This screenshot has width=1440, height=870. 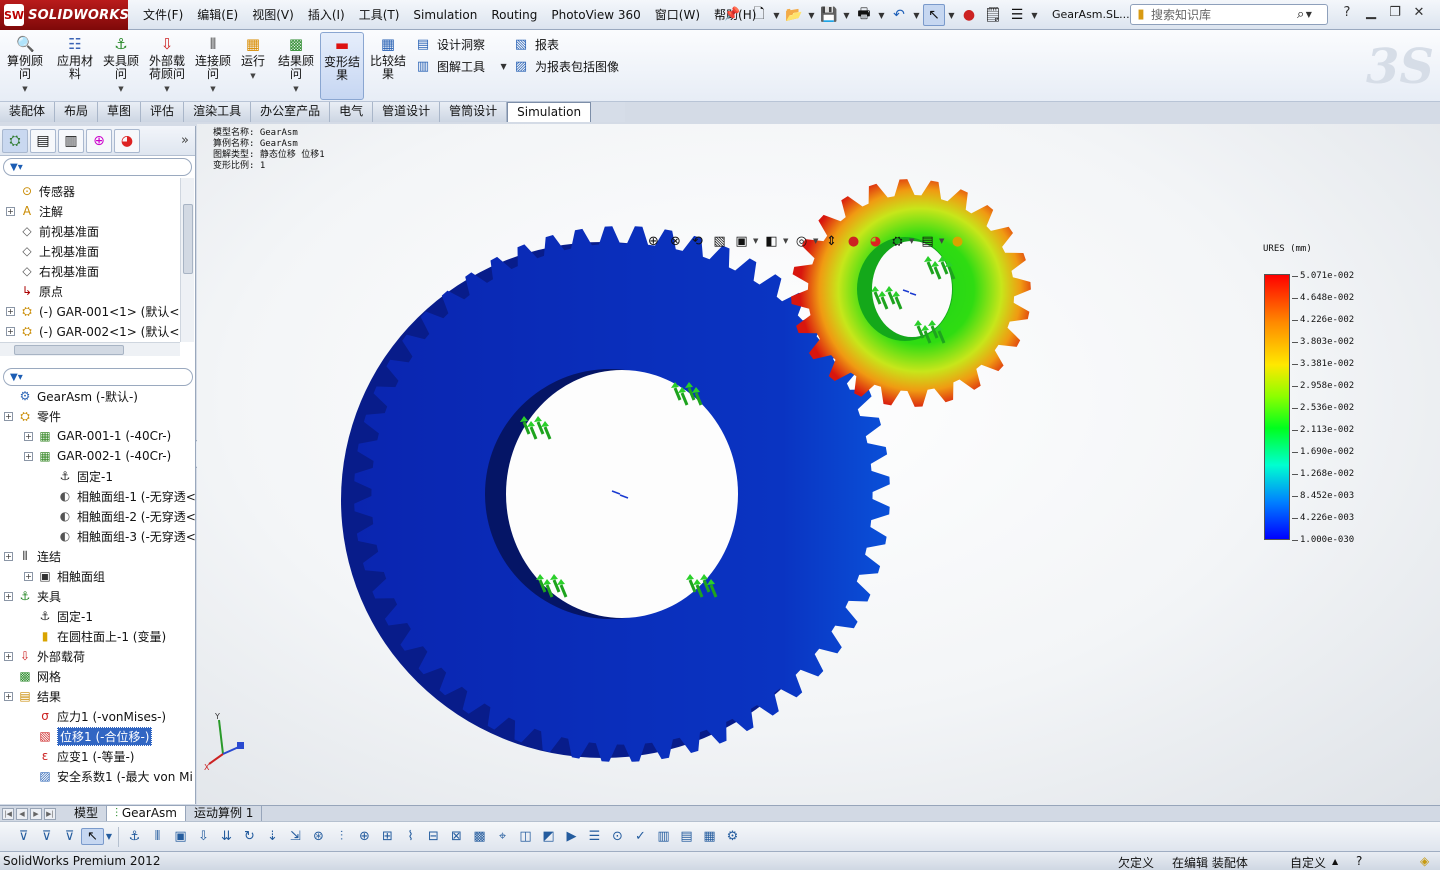 What do you see at coordinates (64, 15) in the screenshot?
I see `solidworks-logo: SW SOLIDWORKS` at bounding box center [64, 15].